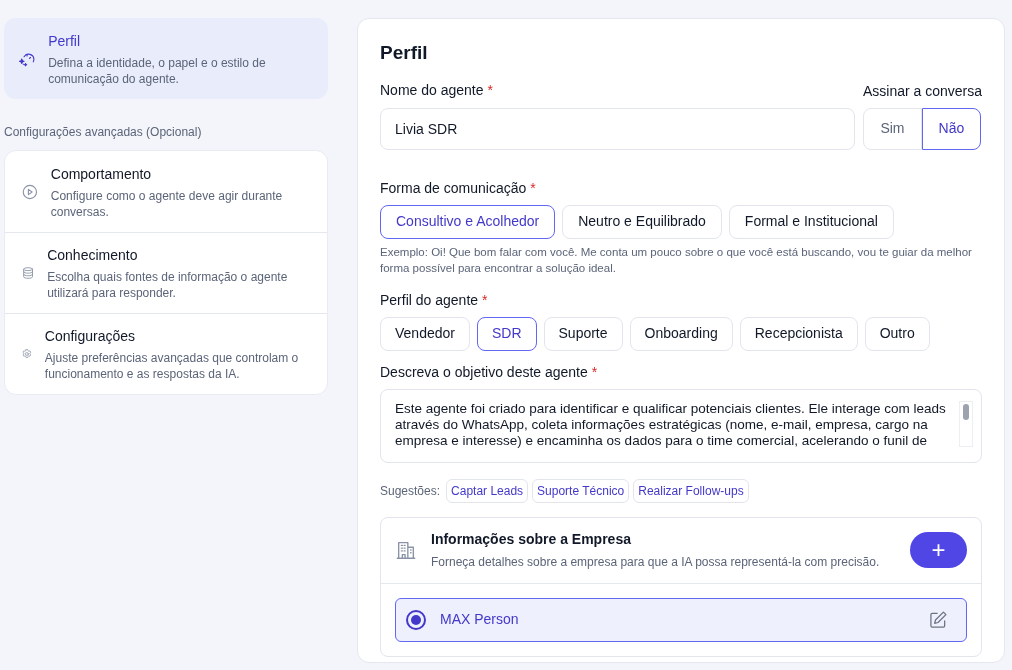 Image resolution: width=1012 pixels, height=670 pixels. Describe the element at coordinates (922, 91) in the screenshot. I see `field-label: Assinar a conversa` at that location.